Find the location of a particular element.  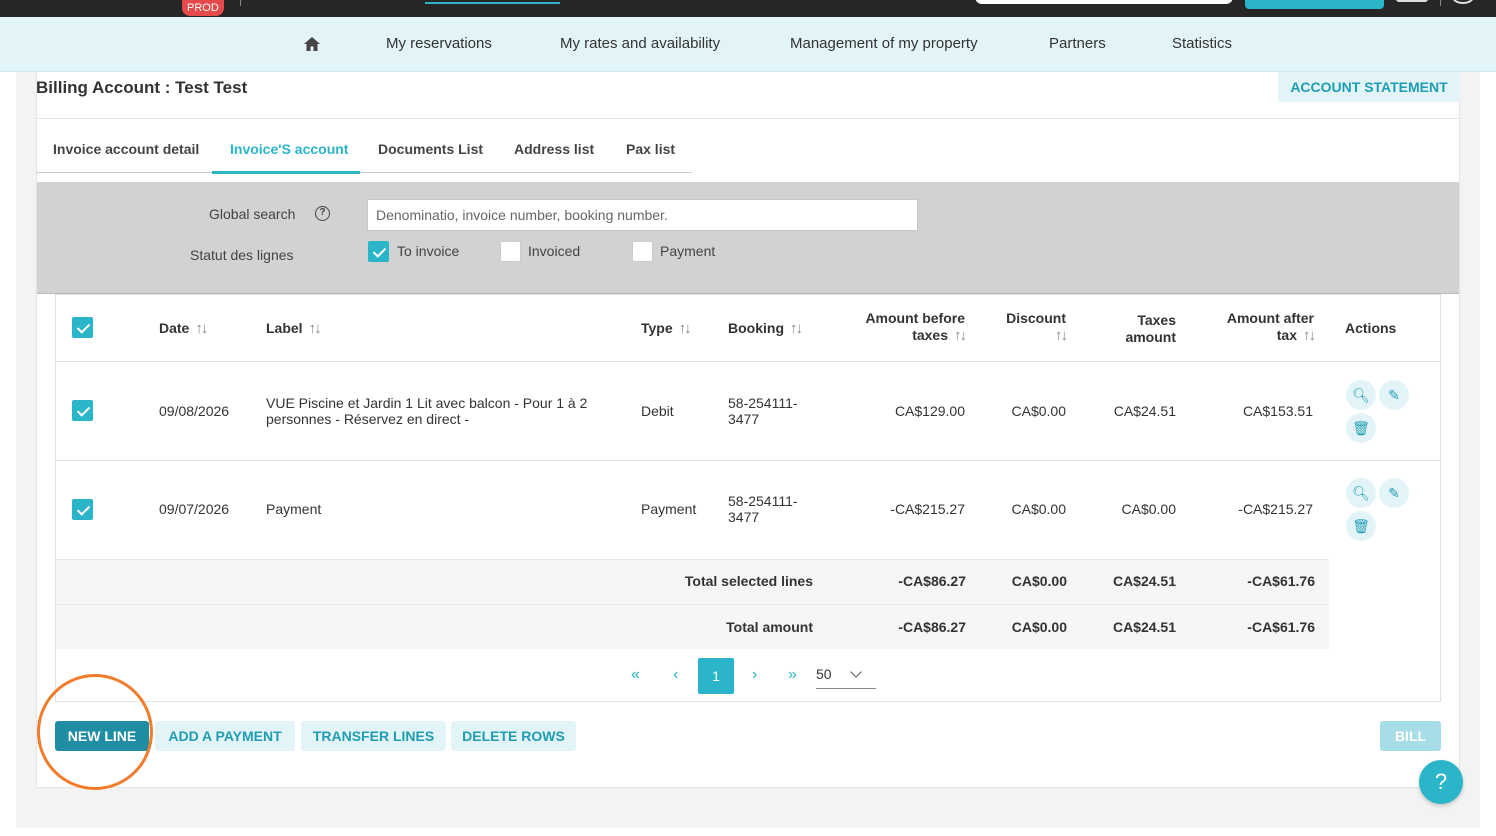

total-amount-discount: CA$0.00 is located at coordinates (1039, 627).